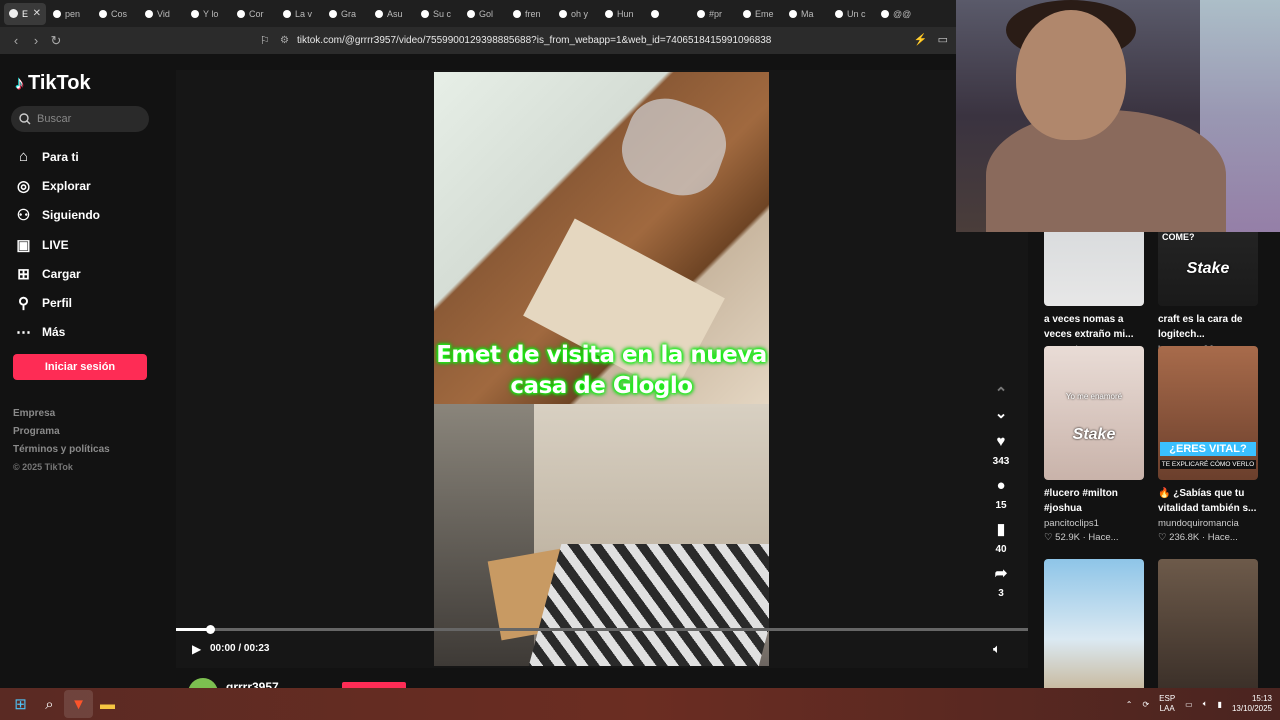 The image size is (1280, 720). Describe the element at coordinates (54, 119) in the screenshot. I see `search-placeholder: Buscar` at that location.